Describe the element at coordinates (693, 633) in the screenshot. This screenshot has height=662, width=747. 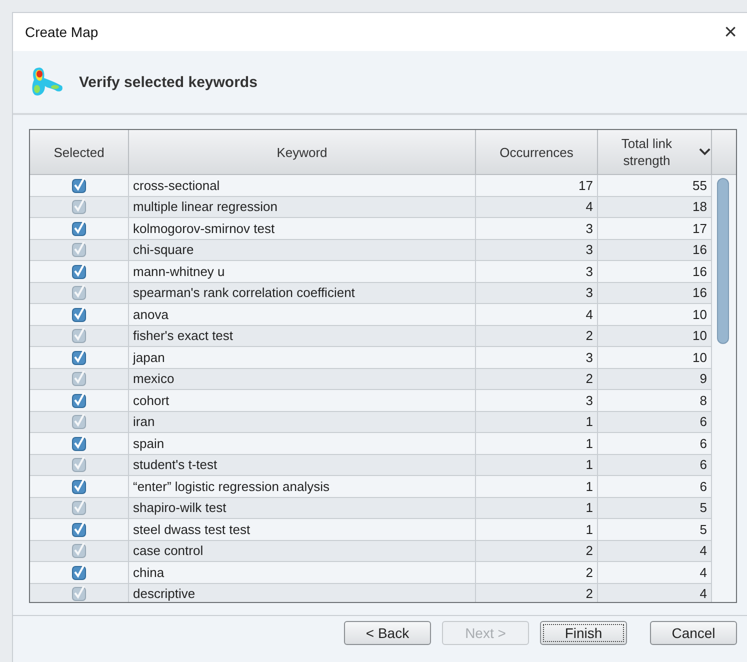
I see `dialog-button: Cancel` at that location.